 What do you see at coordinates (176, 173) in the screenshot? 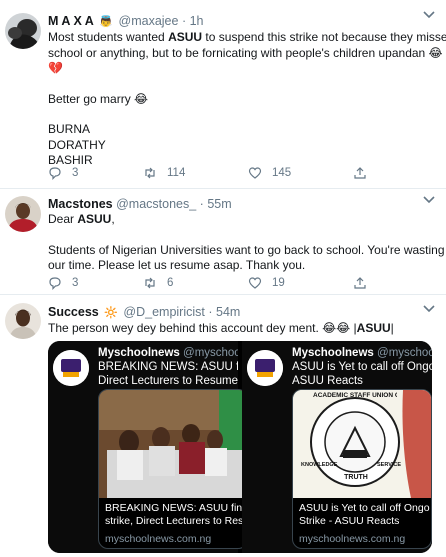
I see `retweet-count: 114` at bounding box center [176, 173].